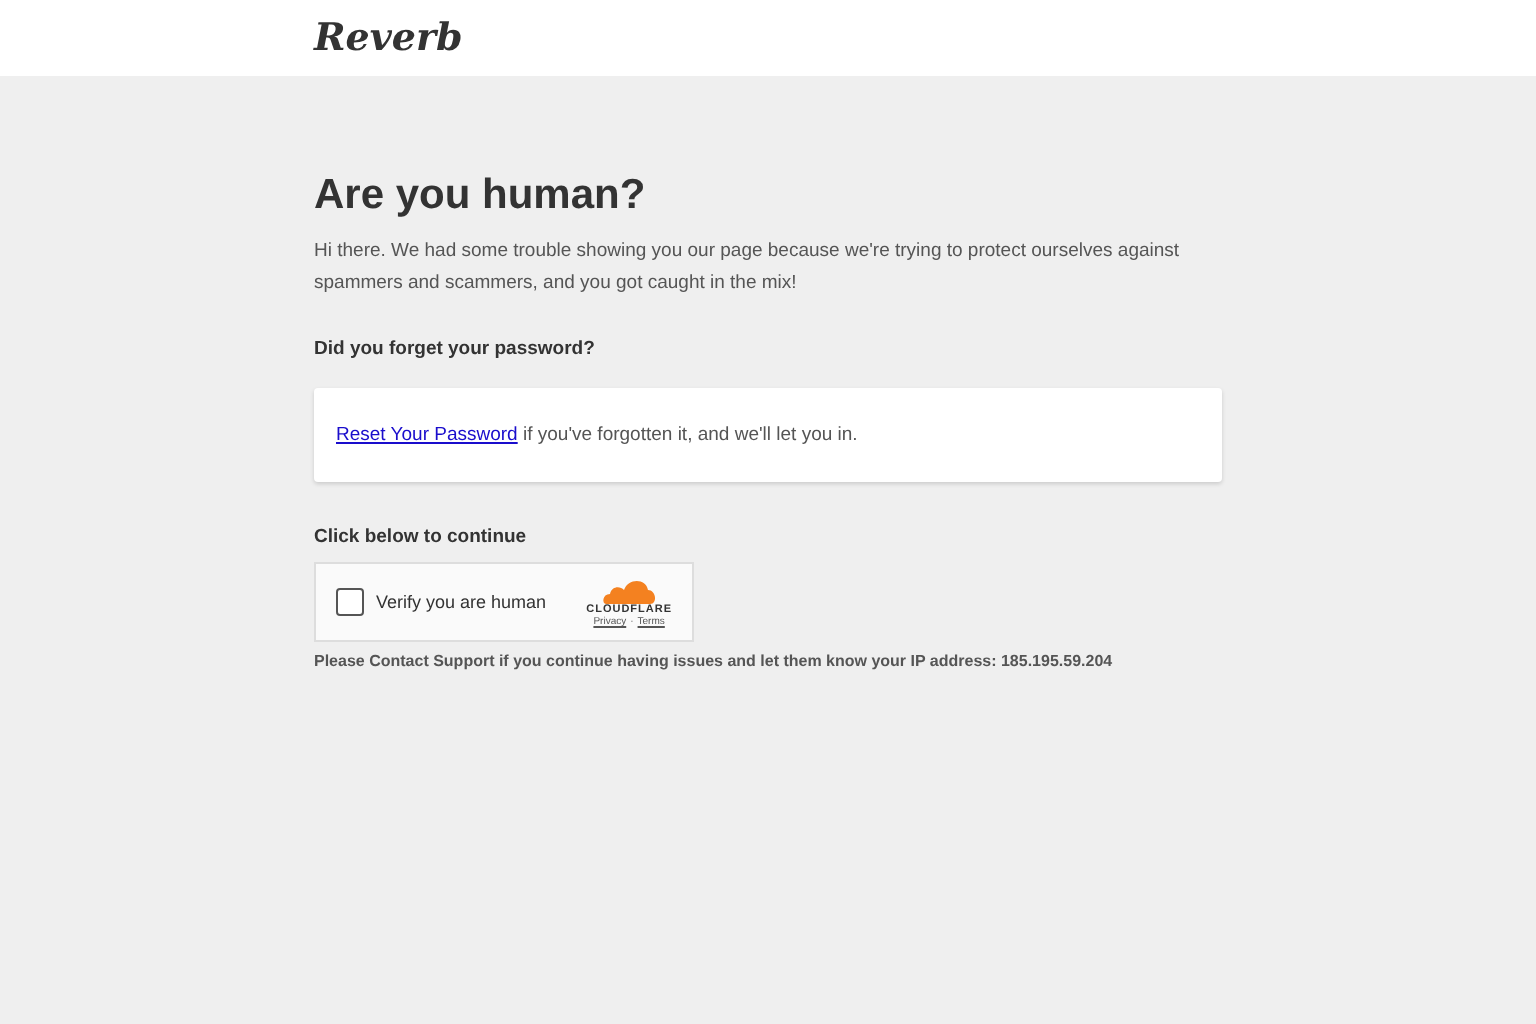  Describe the element at coordinates (629, 590) in the screenshot. I see `cloud-icon` at that location.